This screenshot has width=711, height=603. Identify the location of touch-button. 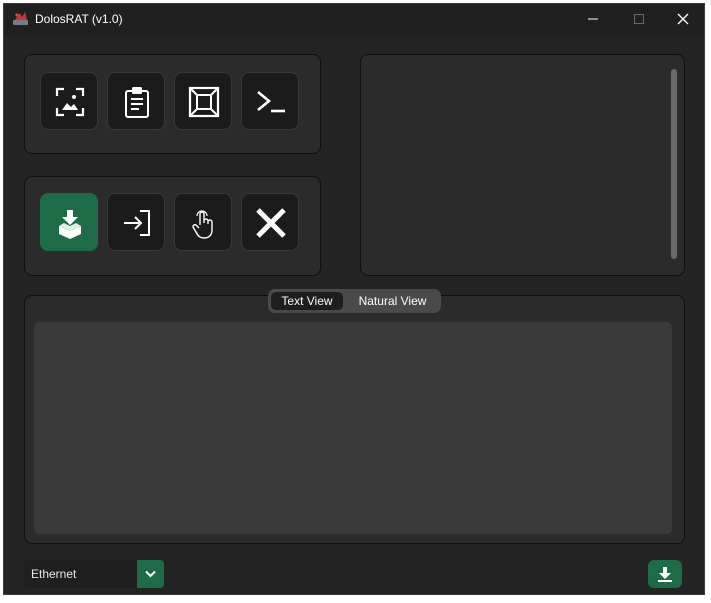
(203, 222).